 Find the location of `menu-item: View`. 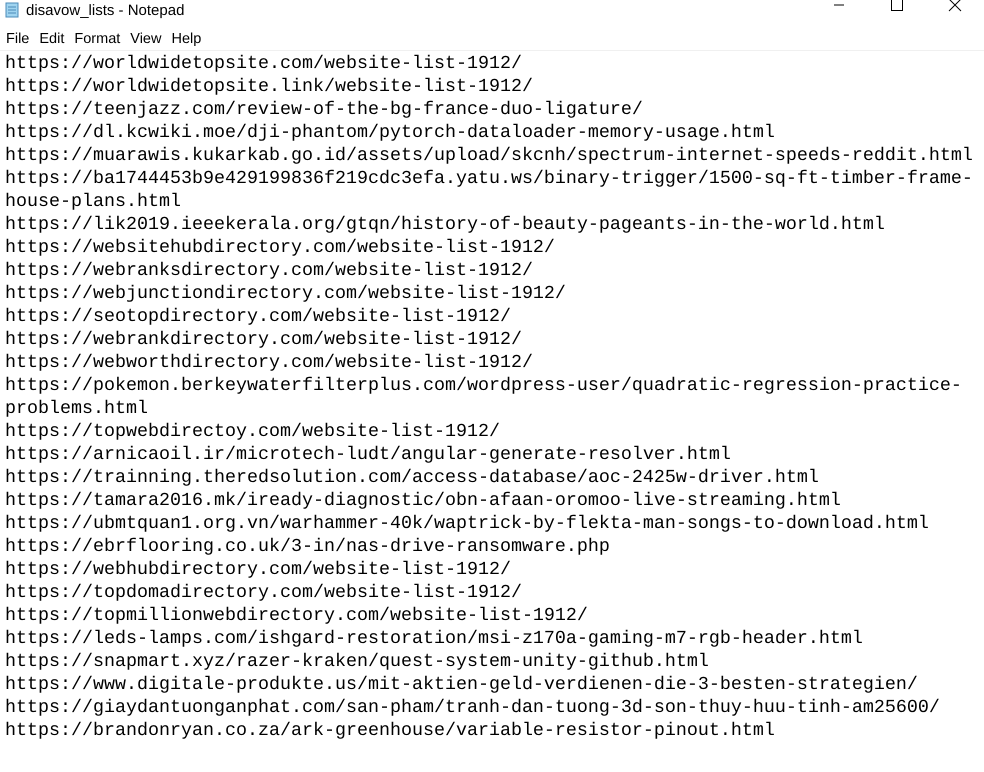

menu-item: View is located at coordinates (146, 39).